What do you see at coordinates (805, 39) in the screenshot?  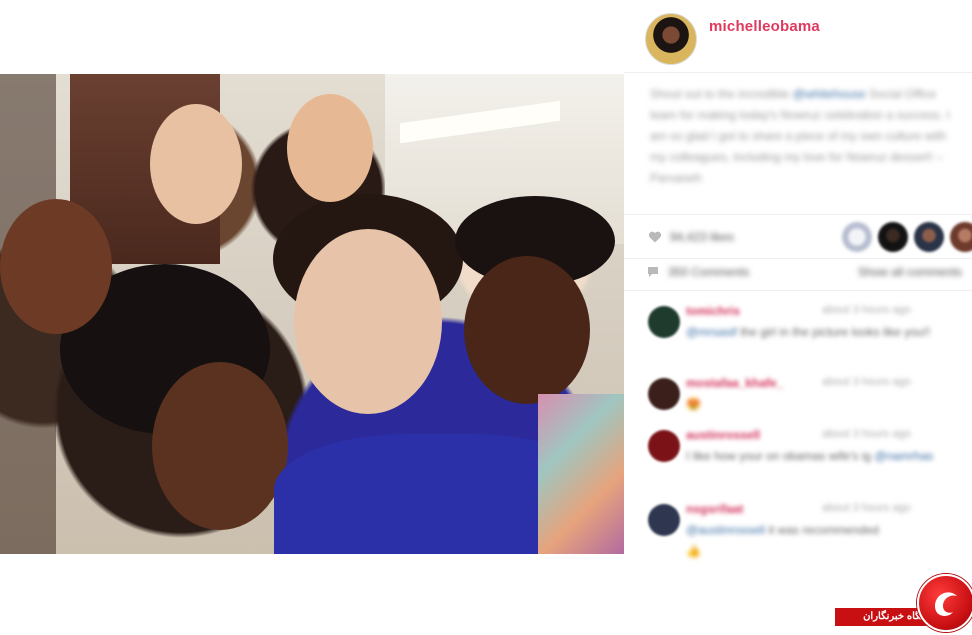 I see `post-header: michelleobama` at bounding box center [805, 39].